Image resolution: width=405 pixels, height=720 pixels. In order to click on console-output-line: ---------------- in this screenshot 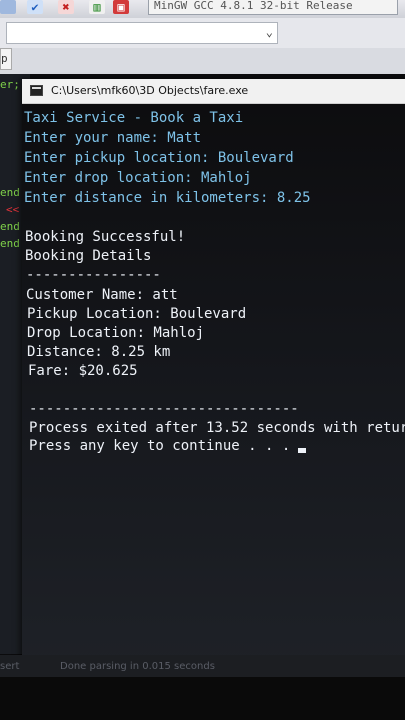, I will do `click(93, 275)`.